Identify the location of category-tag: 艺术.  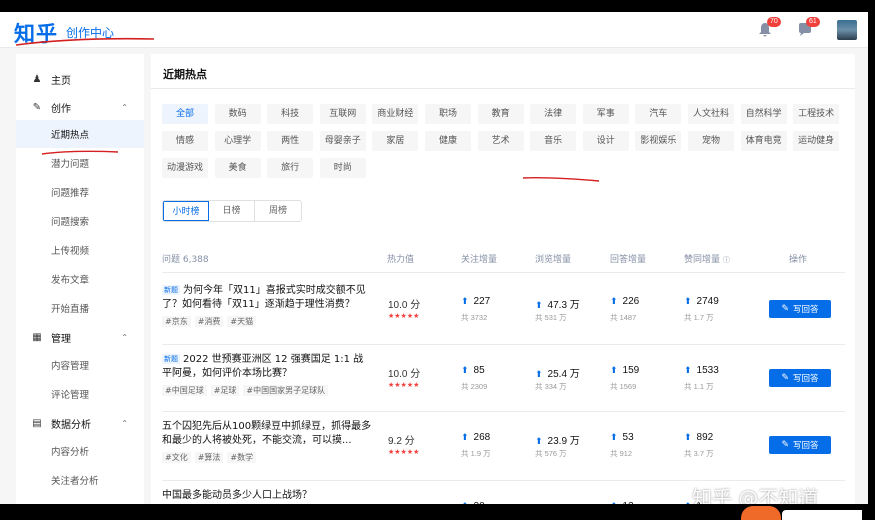
(500, 141).